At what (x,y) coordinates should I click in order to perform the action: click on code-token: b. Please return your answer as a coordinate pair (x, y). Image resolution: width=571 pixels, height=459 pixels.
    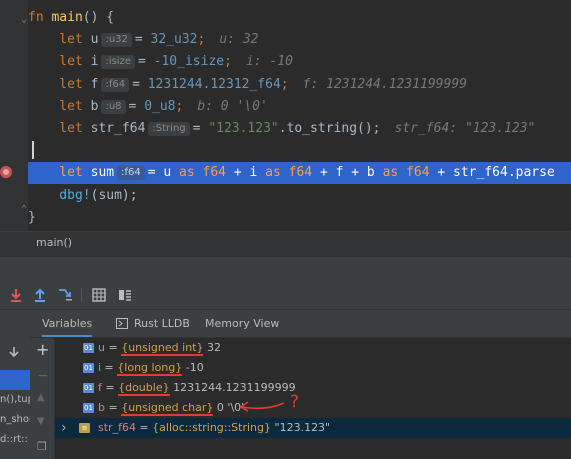
    Looking at the image, I should click on (94, 106).